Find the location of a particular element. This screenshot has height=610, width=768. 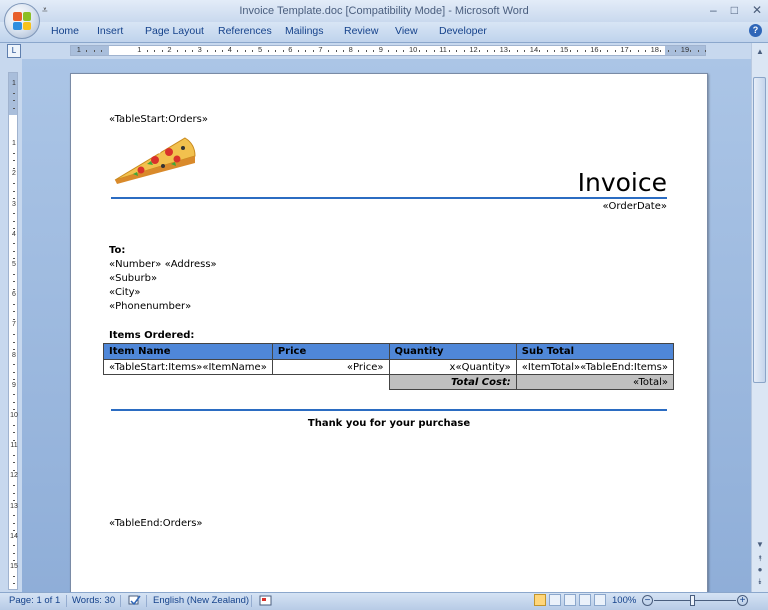

ruler-number: 13 is located at coordinates (14, 506).